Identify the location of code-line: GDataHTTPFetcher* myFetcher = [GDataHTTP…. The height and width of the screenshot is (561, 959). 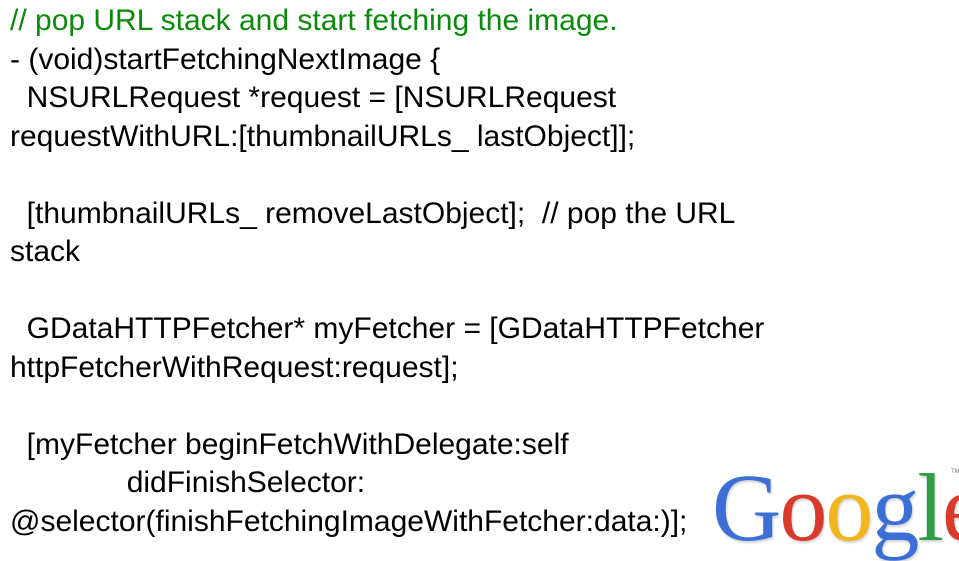
(387, 328).